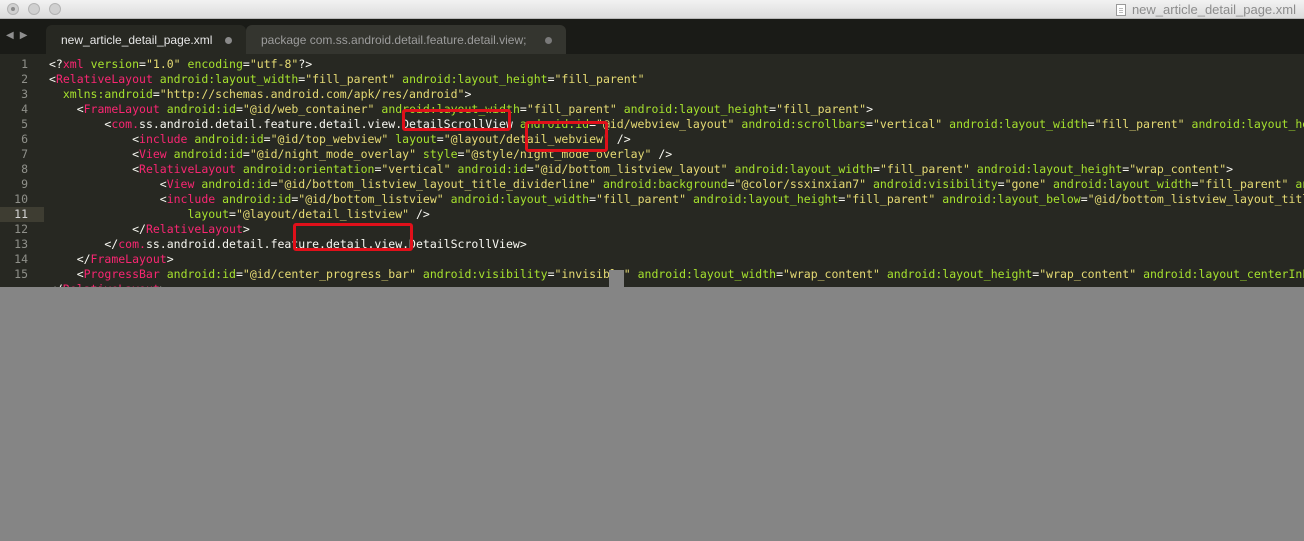  Describe the element at coordinates (21, 259) in the screenshot. I see `line-number: 14` at that location.